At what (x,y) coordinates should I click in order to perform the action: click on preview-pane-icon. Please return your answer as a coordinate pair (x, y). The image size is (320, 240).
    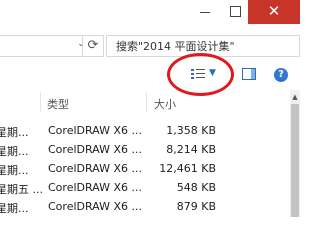
    Looking at the image, I should click on (249, 74).